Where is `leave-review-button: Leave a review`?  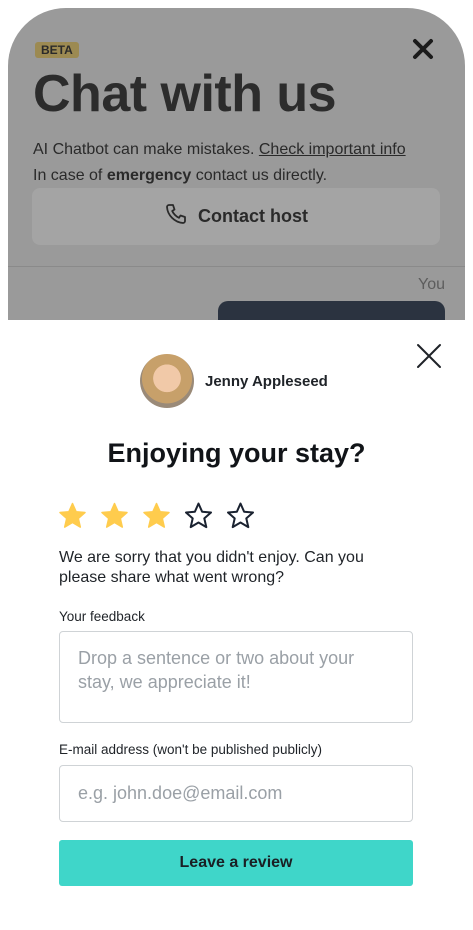
leave-review-button: Leave a review is located at coordinates (236, 863).